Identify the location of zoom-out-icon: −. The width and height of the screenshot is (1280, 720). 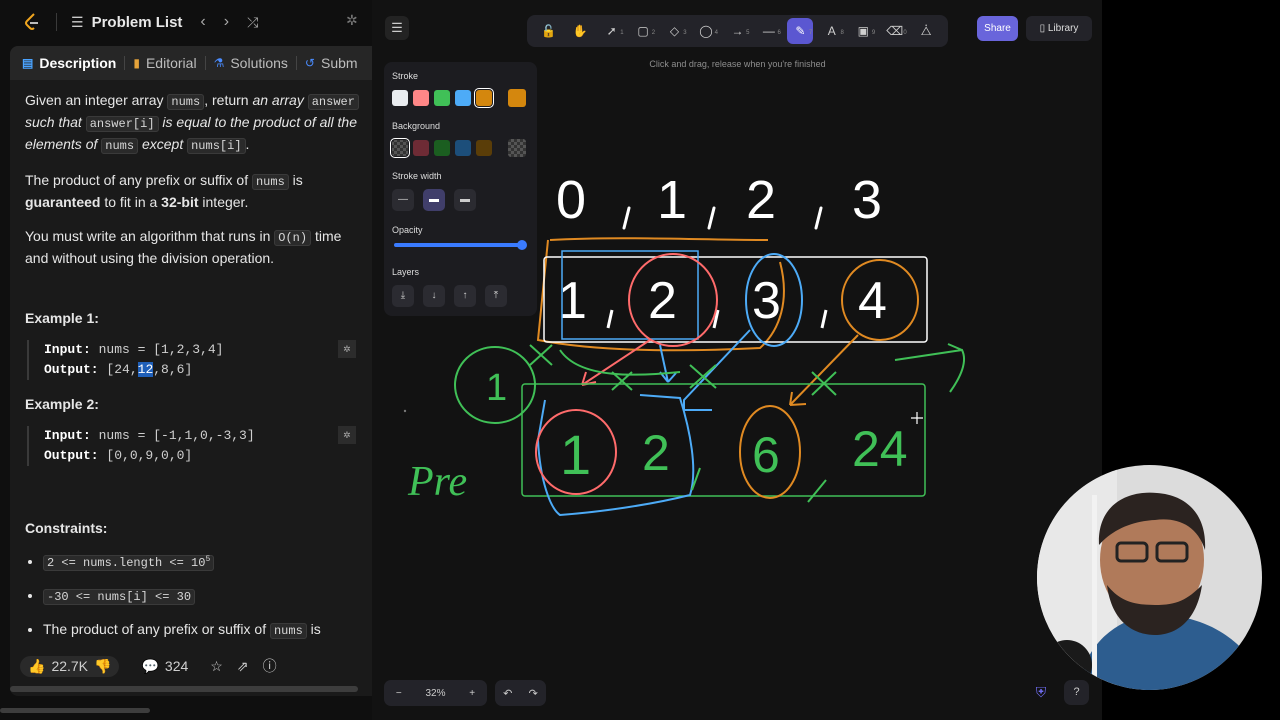
(399, 693).